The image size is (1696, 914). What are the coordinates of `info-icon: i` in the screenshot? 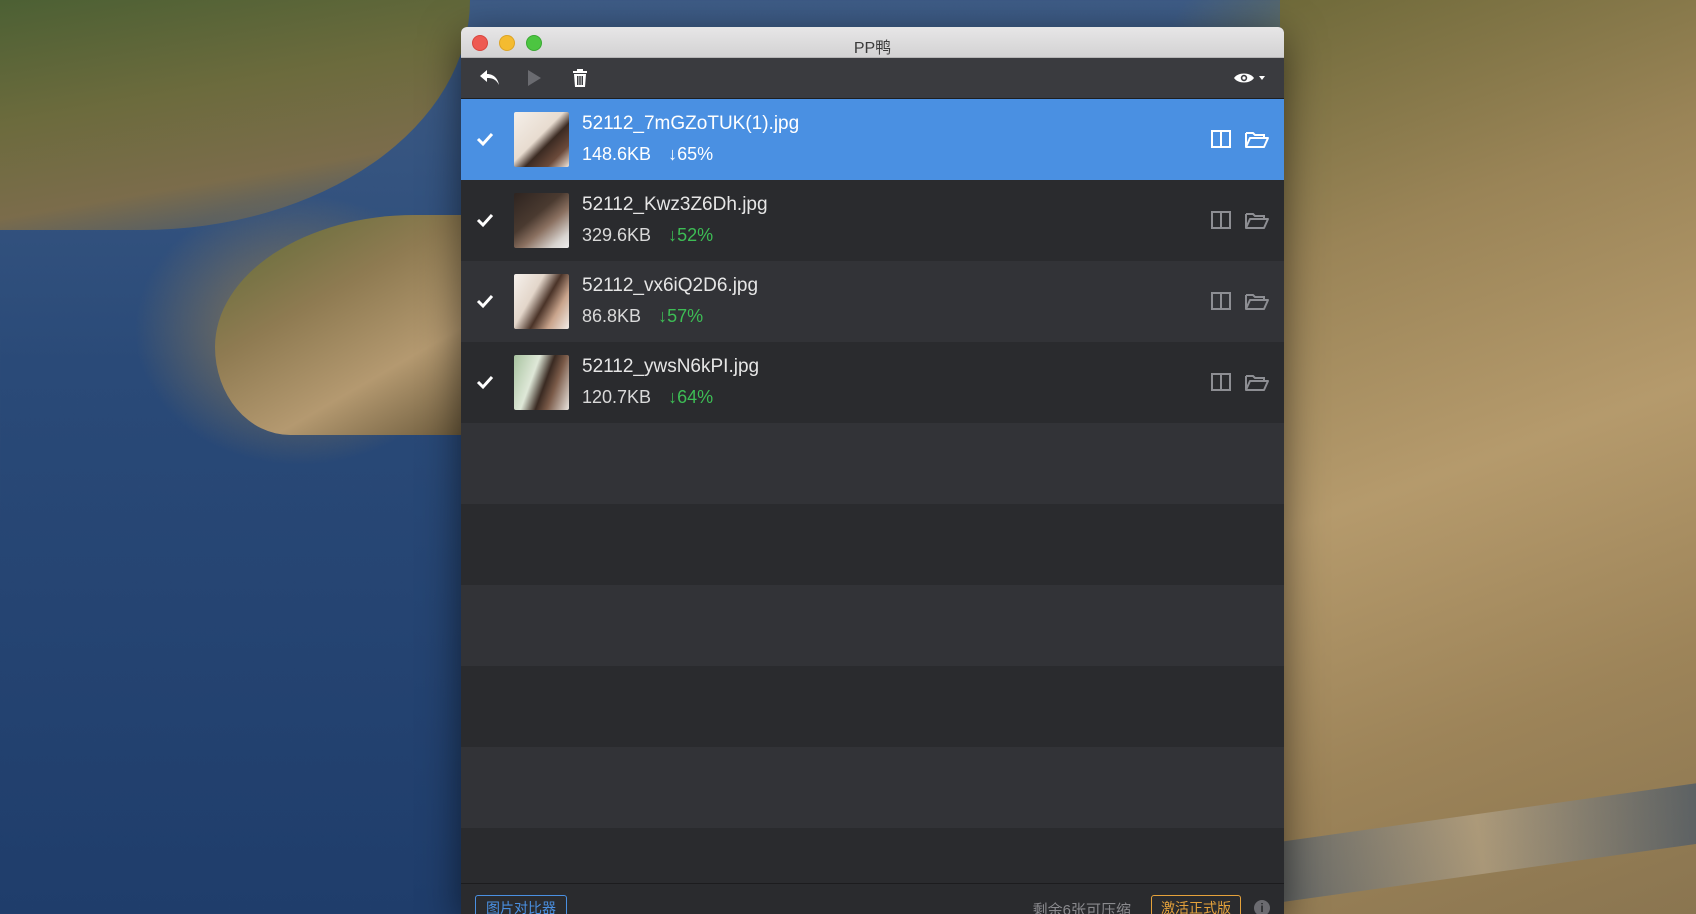 It's located at (1262, 907).